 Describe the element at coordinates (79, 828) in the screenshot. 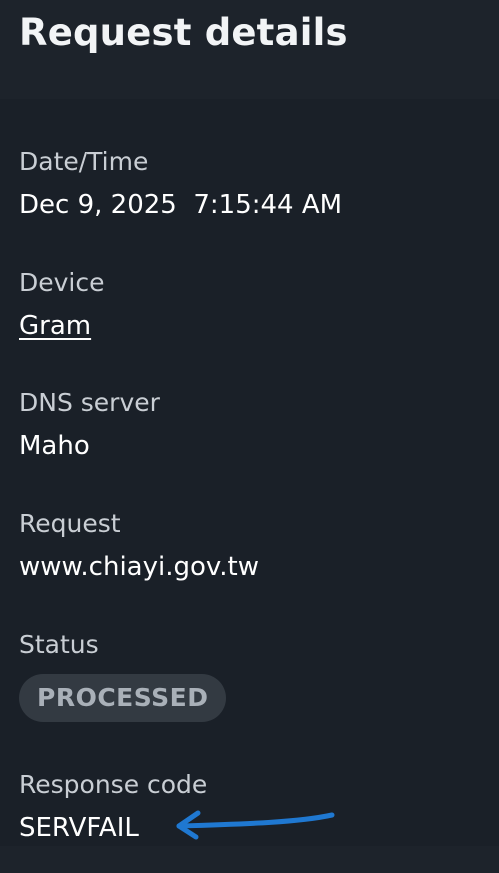

I see `response-code-value: SERVFAIL` at that location.